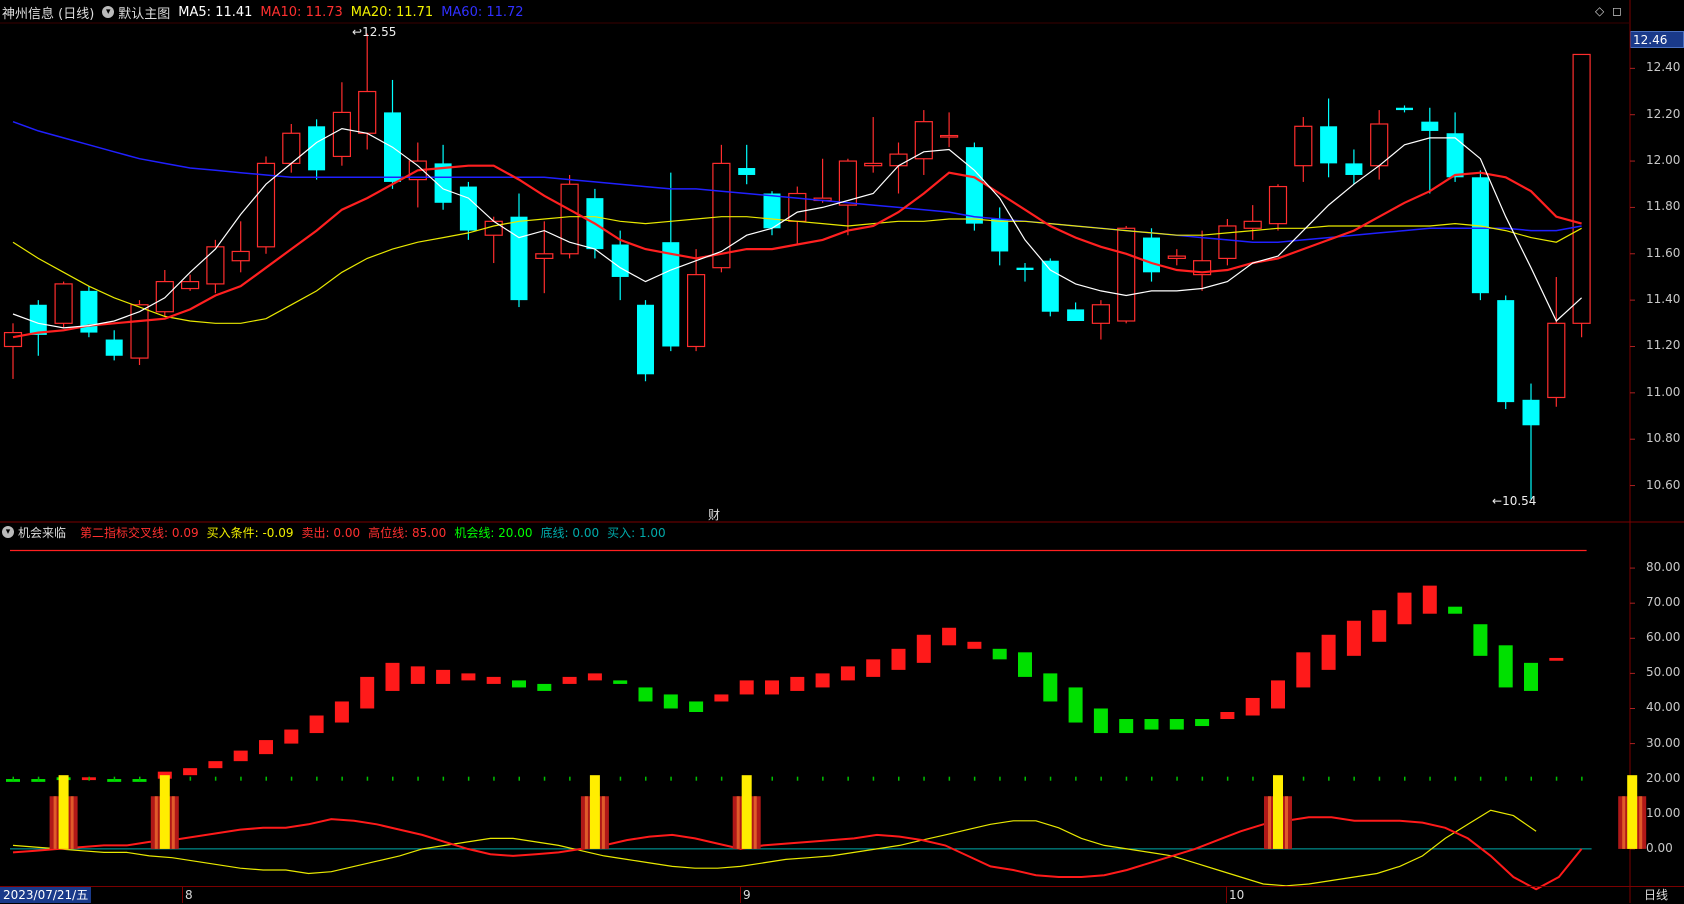 The width and height of the screenshot is (1684, 904). Describe the element at coordinates (848, 812) in the screenshot. I see `buy-signals` at that location.